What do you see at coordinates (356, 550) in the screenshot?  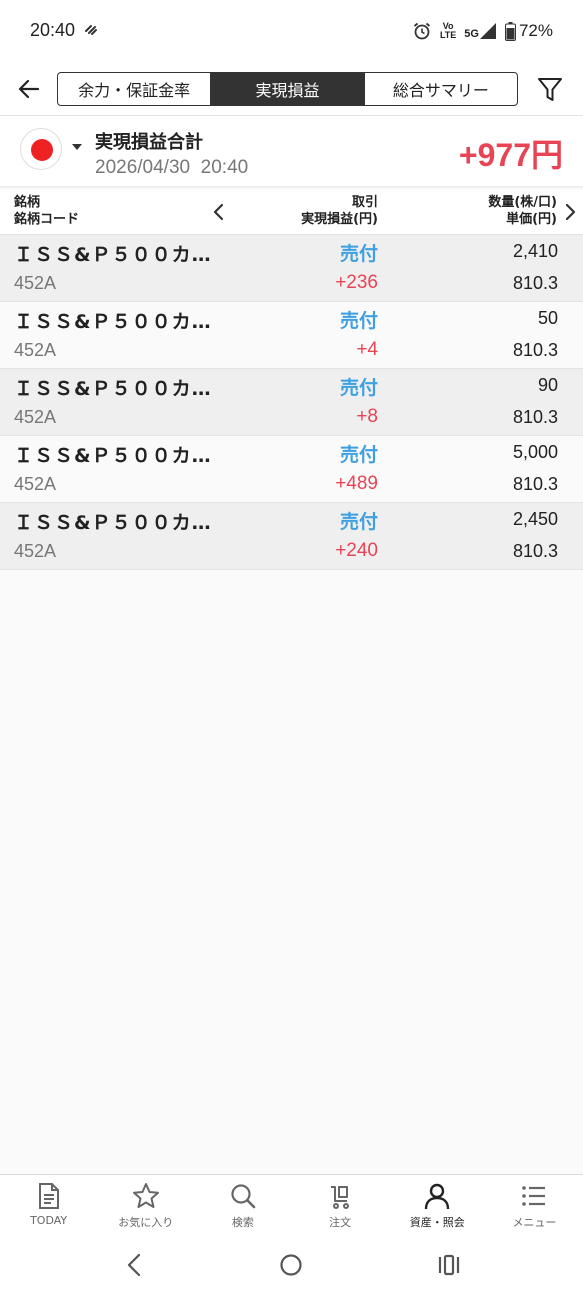 I see `realized-pl: +240` at bounding box center [356, 550].